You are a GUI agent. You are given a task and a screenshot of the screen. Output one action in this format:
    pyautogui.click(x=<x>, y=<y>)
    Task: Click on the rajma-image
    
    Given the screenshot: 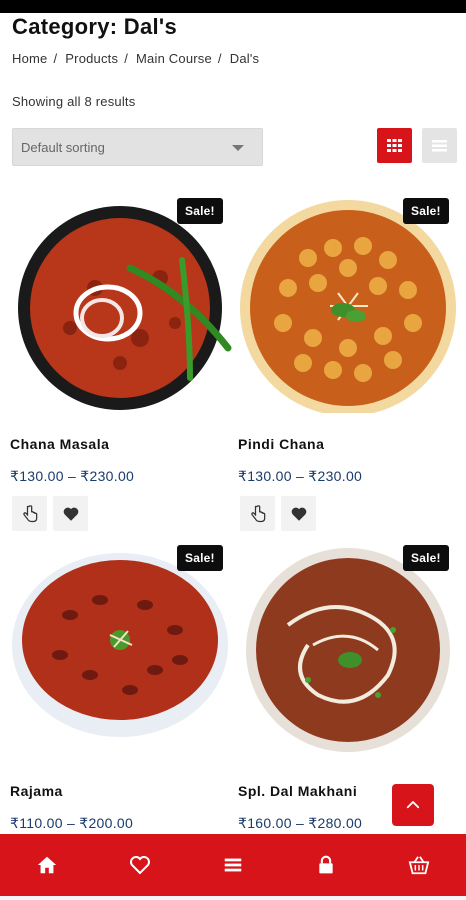 What is the action you would take?
    pyautogui.click(x=121, y=652)
    